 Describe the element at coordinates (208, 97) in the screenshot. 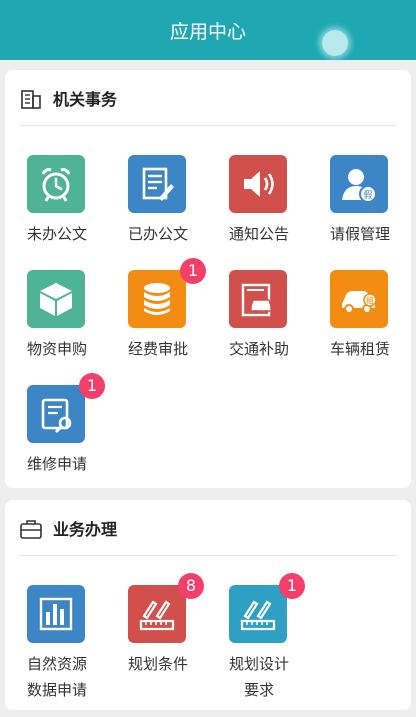

I see `section-header: 机关事务` at that location.